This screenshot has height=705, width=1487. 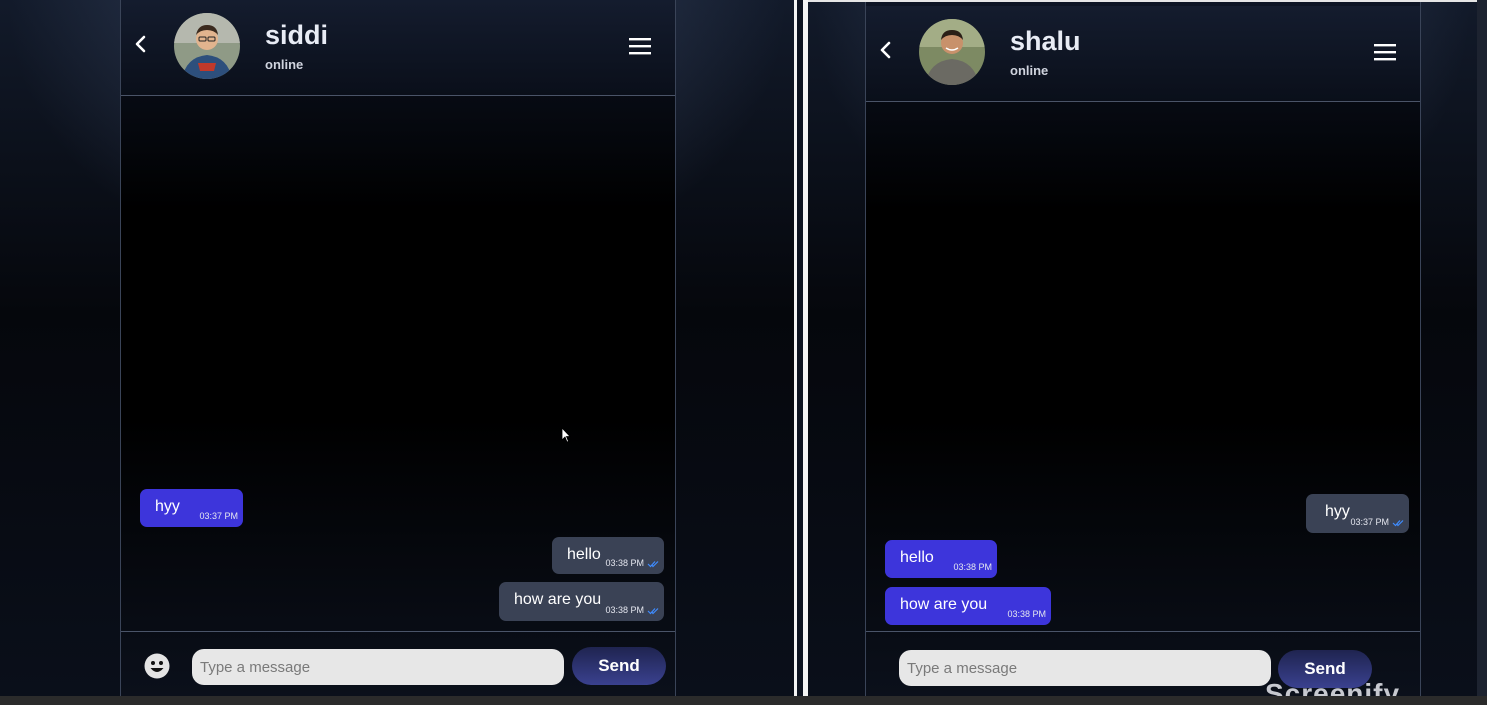 I want to click on contact-name: shalu, so click(x=1045, y=41).